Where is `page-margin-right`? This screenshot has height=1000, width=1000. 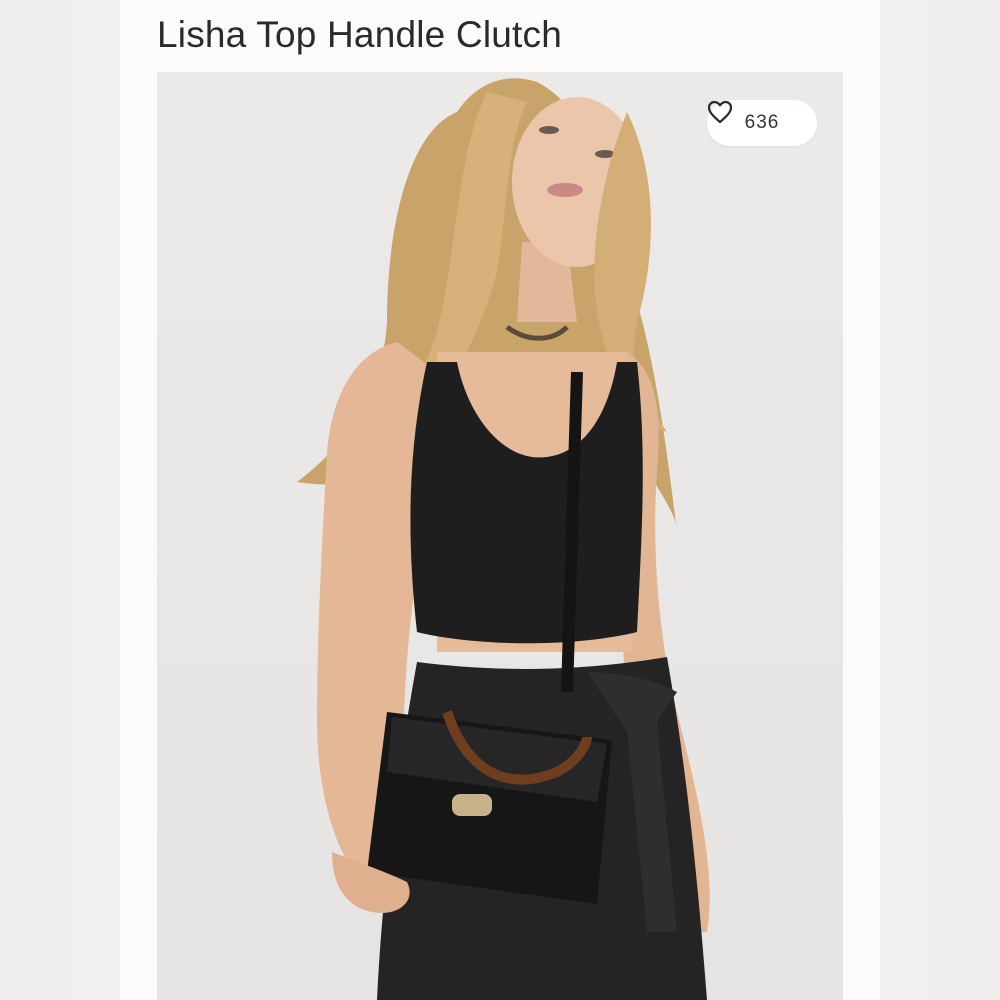 page-margin-right is located at coordinates (940, 500).